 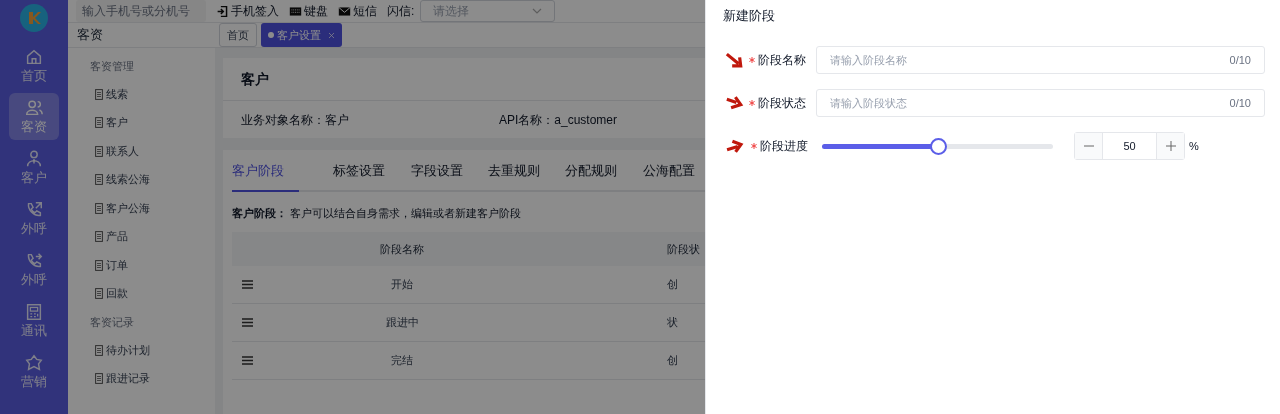 What do you see at coordinates (402, 249) in the screenshot?
I see `column-header: 阶段名称` at bounding box center [402, 249].